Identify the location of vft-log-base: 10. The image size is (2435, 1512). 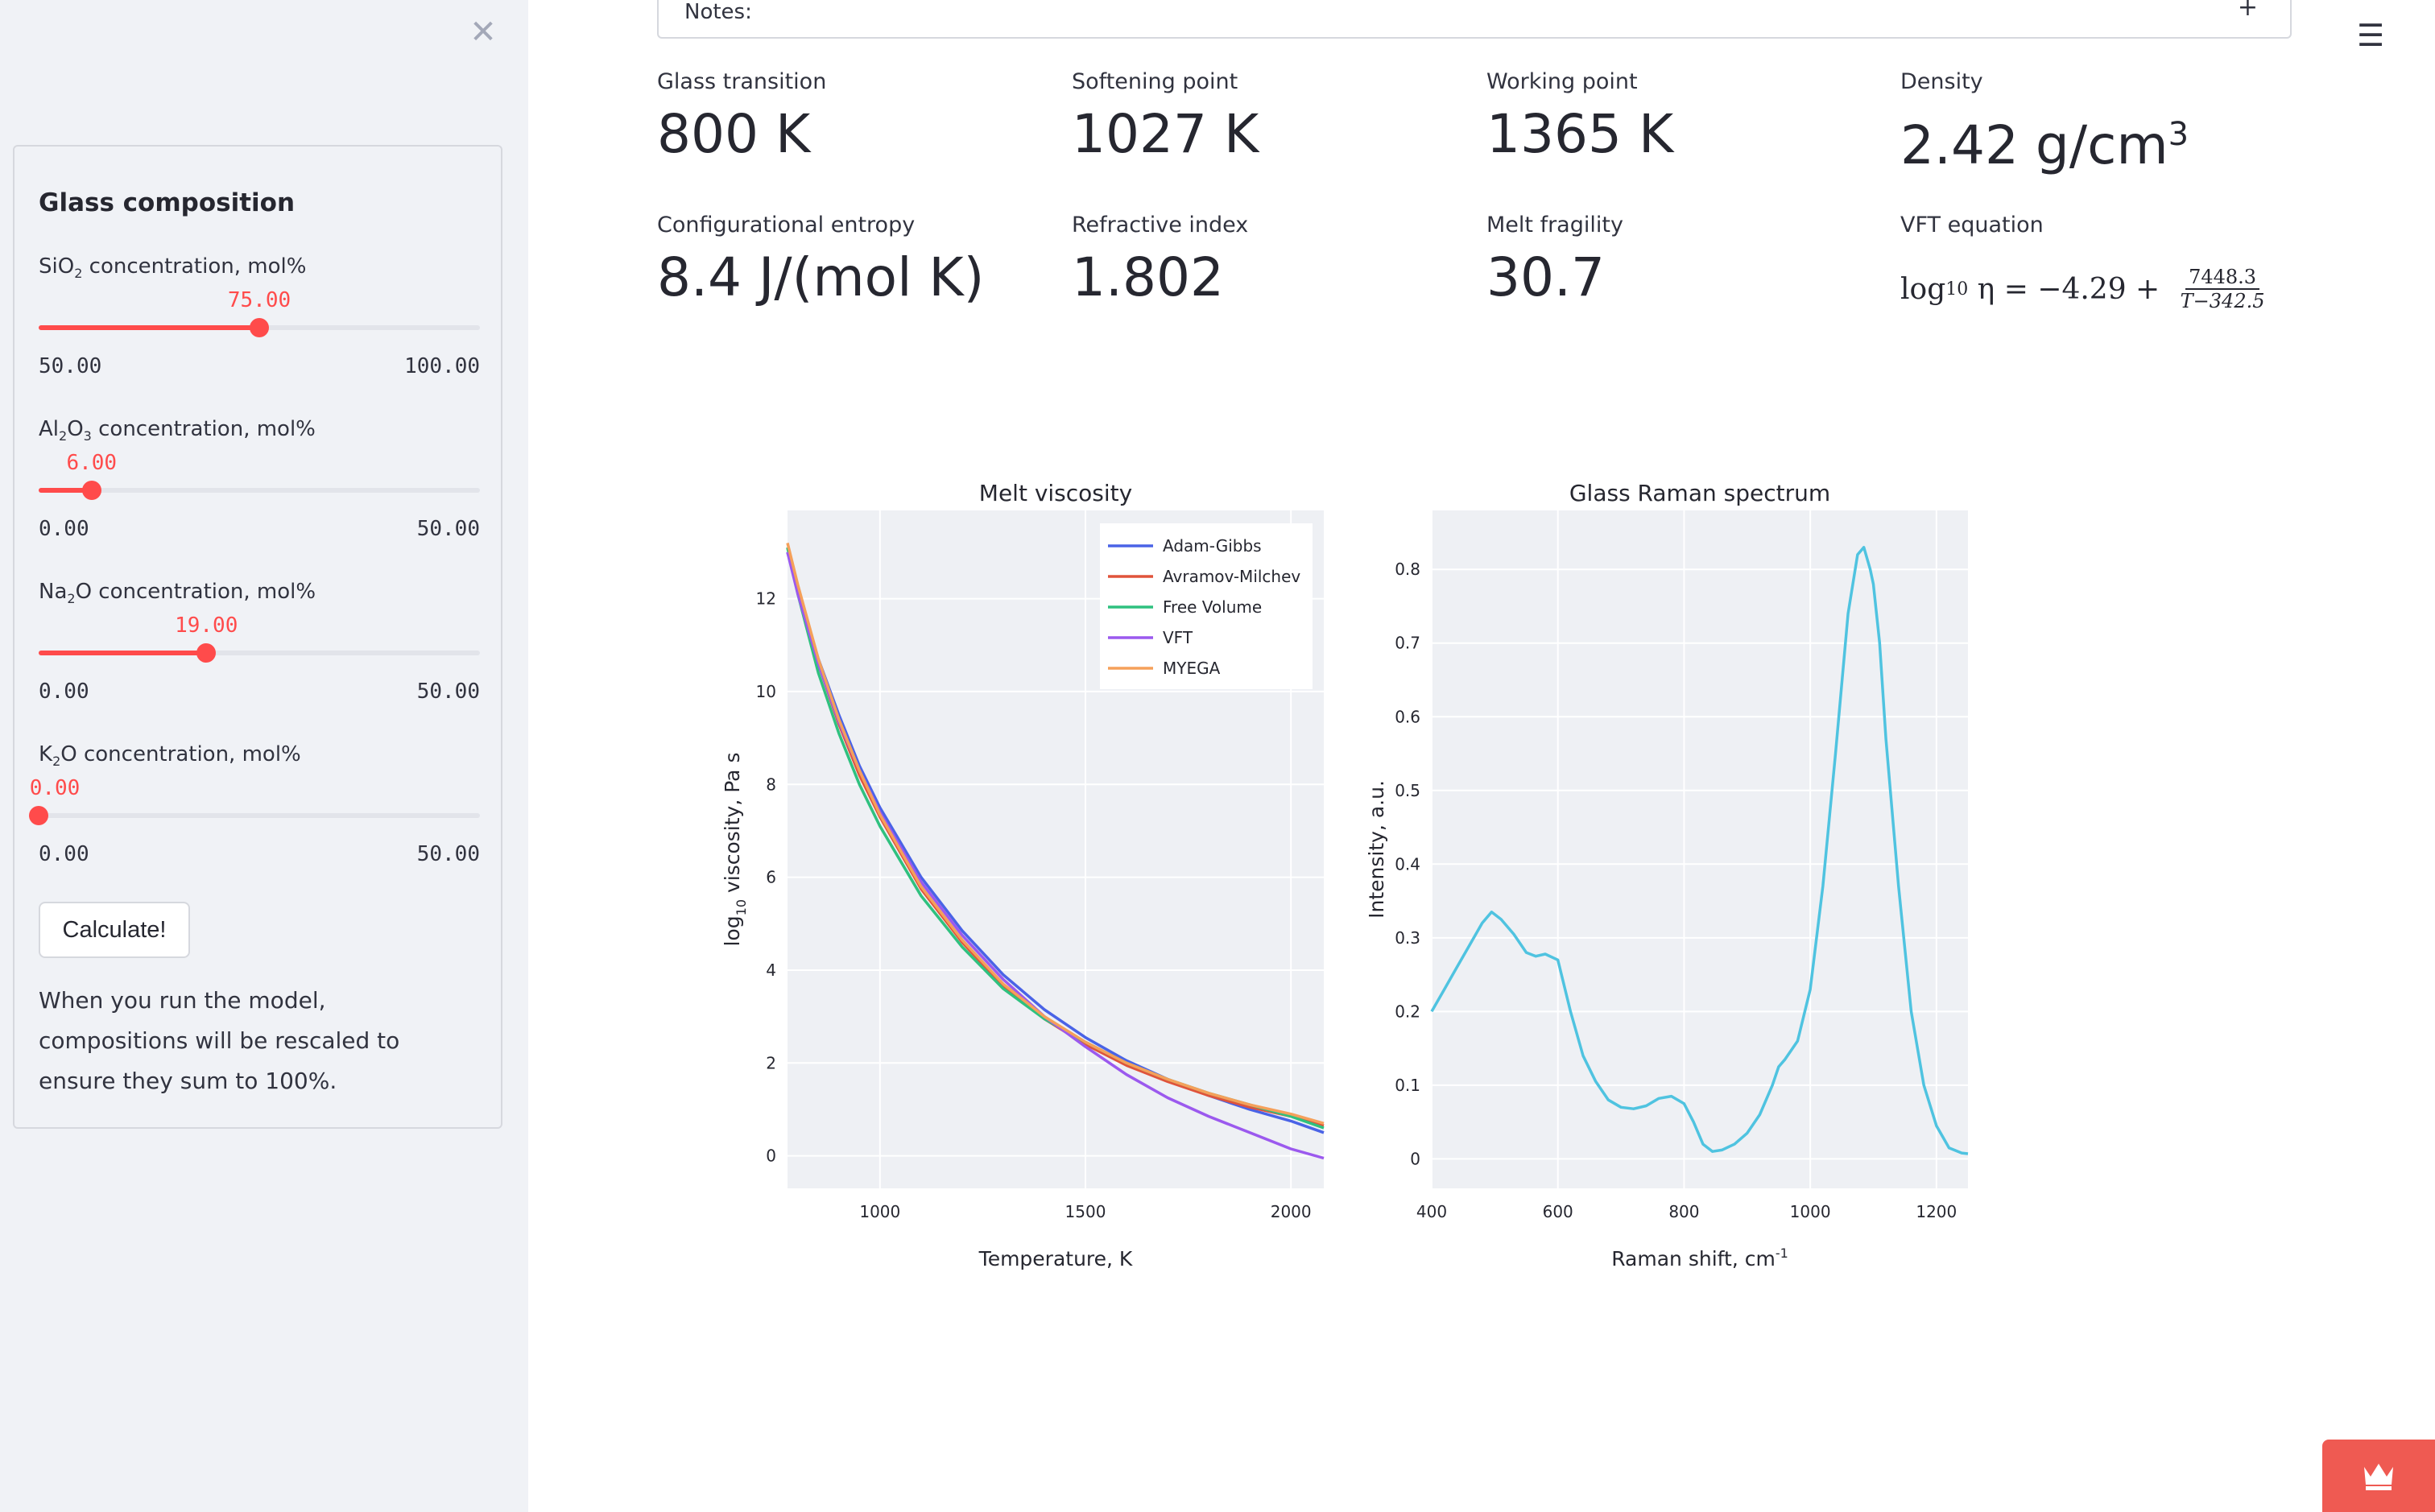
(1957, 289).